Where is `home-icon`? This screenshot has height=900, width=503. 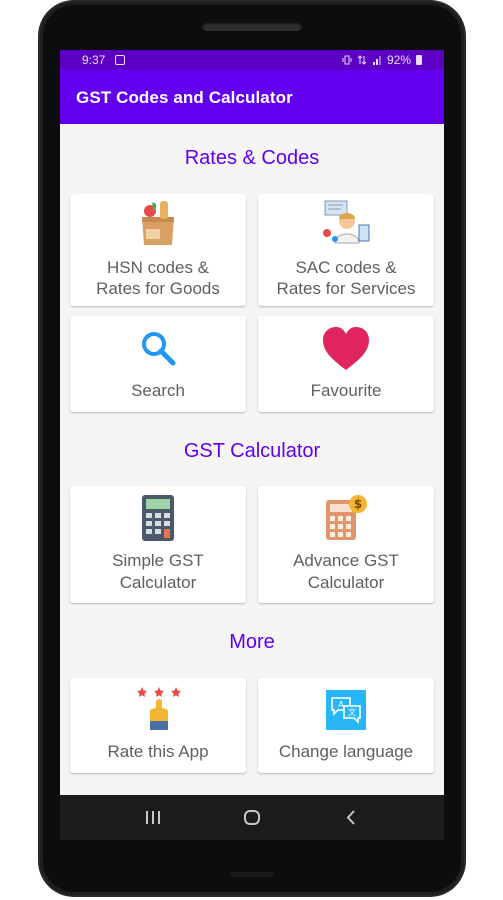 home-icon is located at coordinates (252, 817).